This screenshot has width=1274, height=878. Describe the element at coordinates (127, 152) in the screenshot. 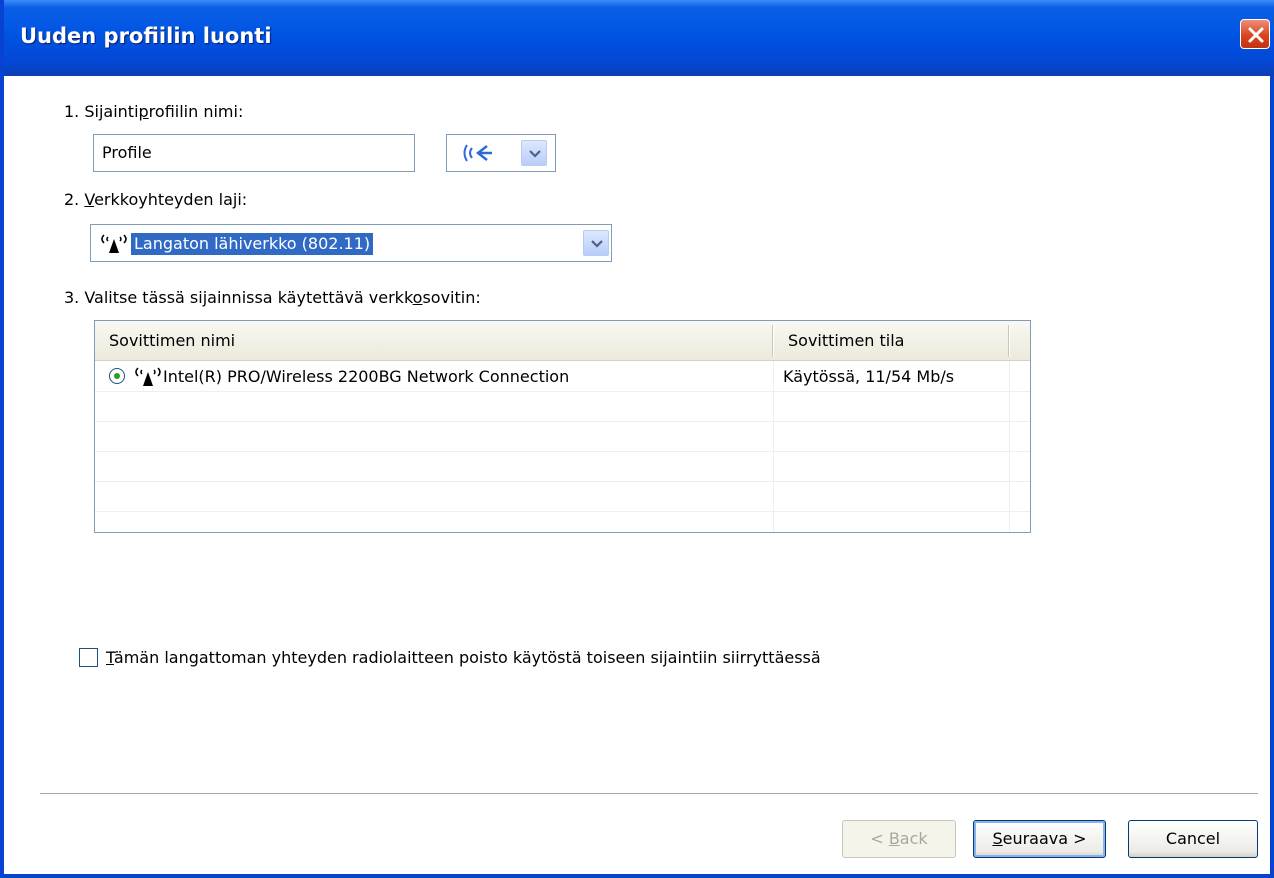

I see `profile-name-value: Profile` at that location.